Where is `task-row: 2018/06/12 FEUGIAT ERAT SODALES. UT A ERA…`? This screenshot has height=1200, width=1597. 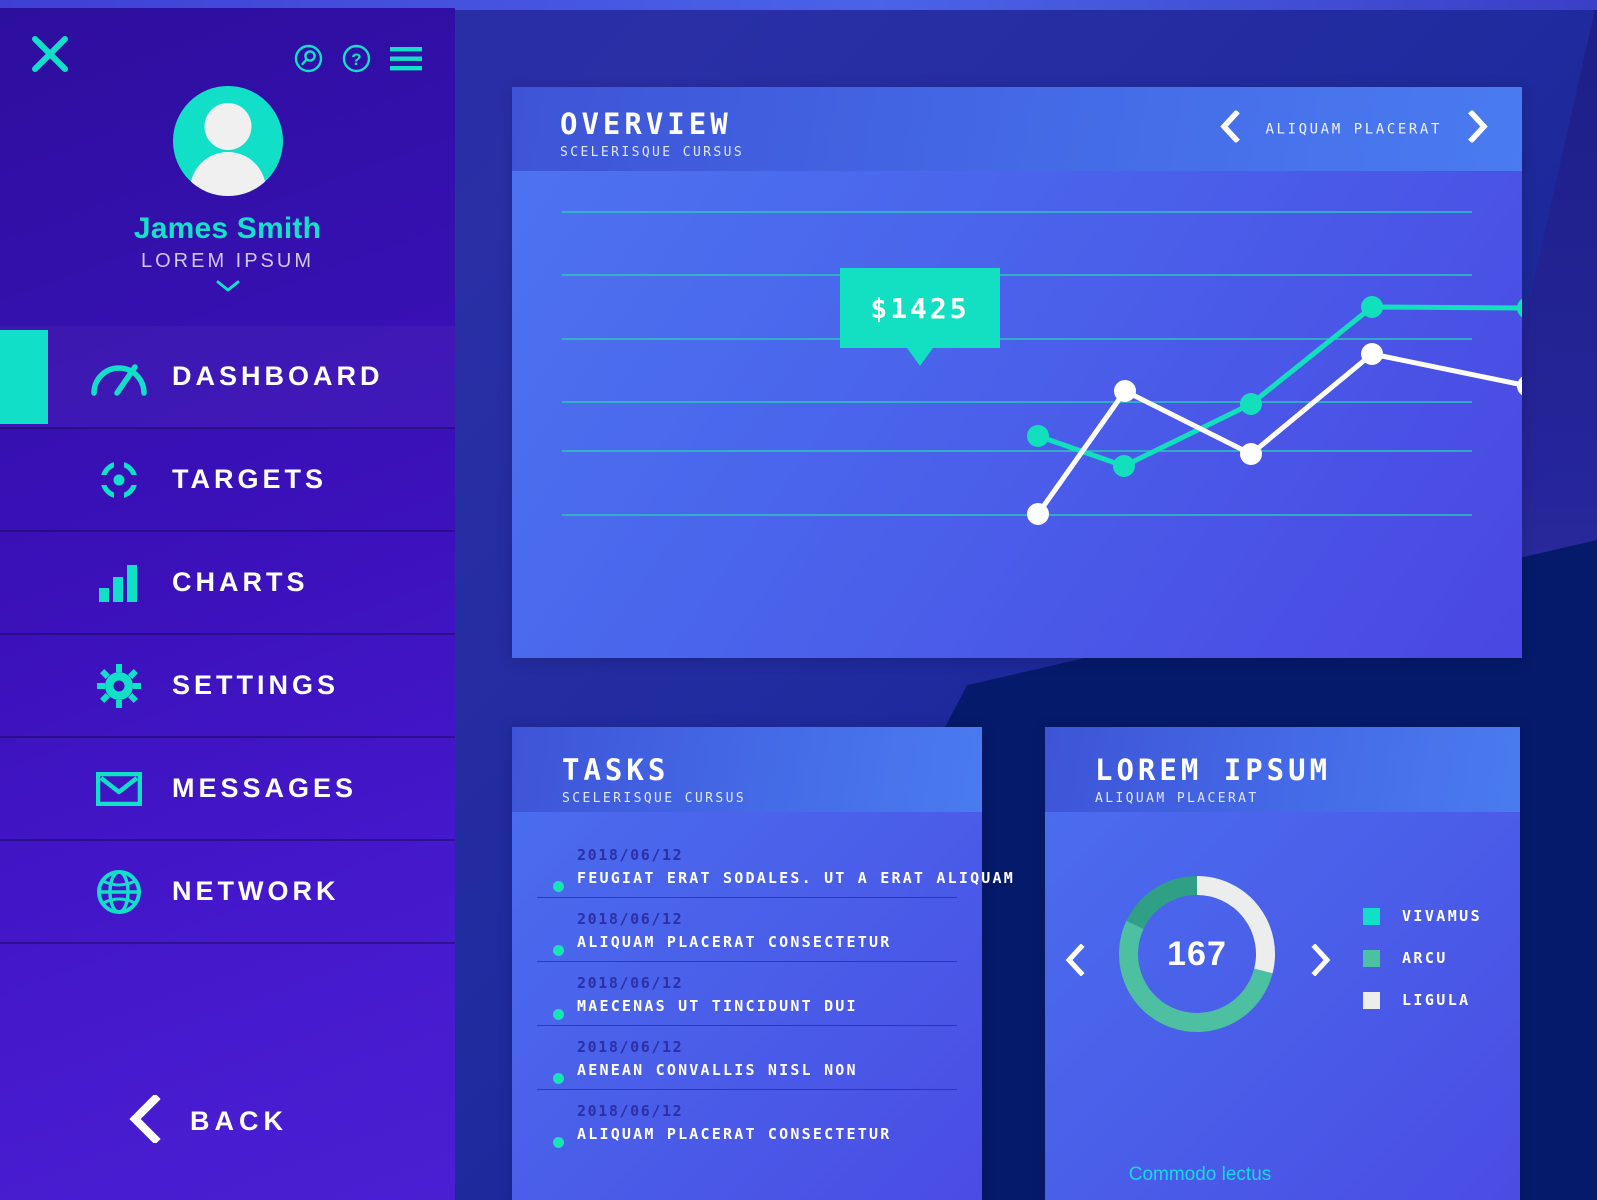
task-row: 2018/06/12 FEUGIAT ERAT SODALES. UT A ERA… is located at coordinates (776, 865).